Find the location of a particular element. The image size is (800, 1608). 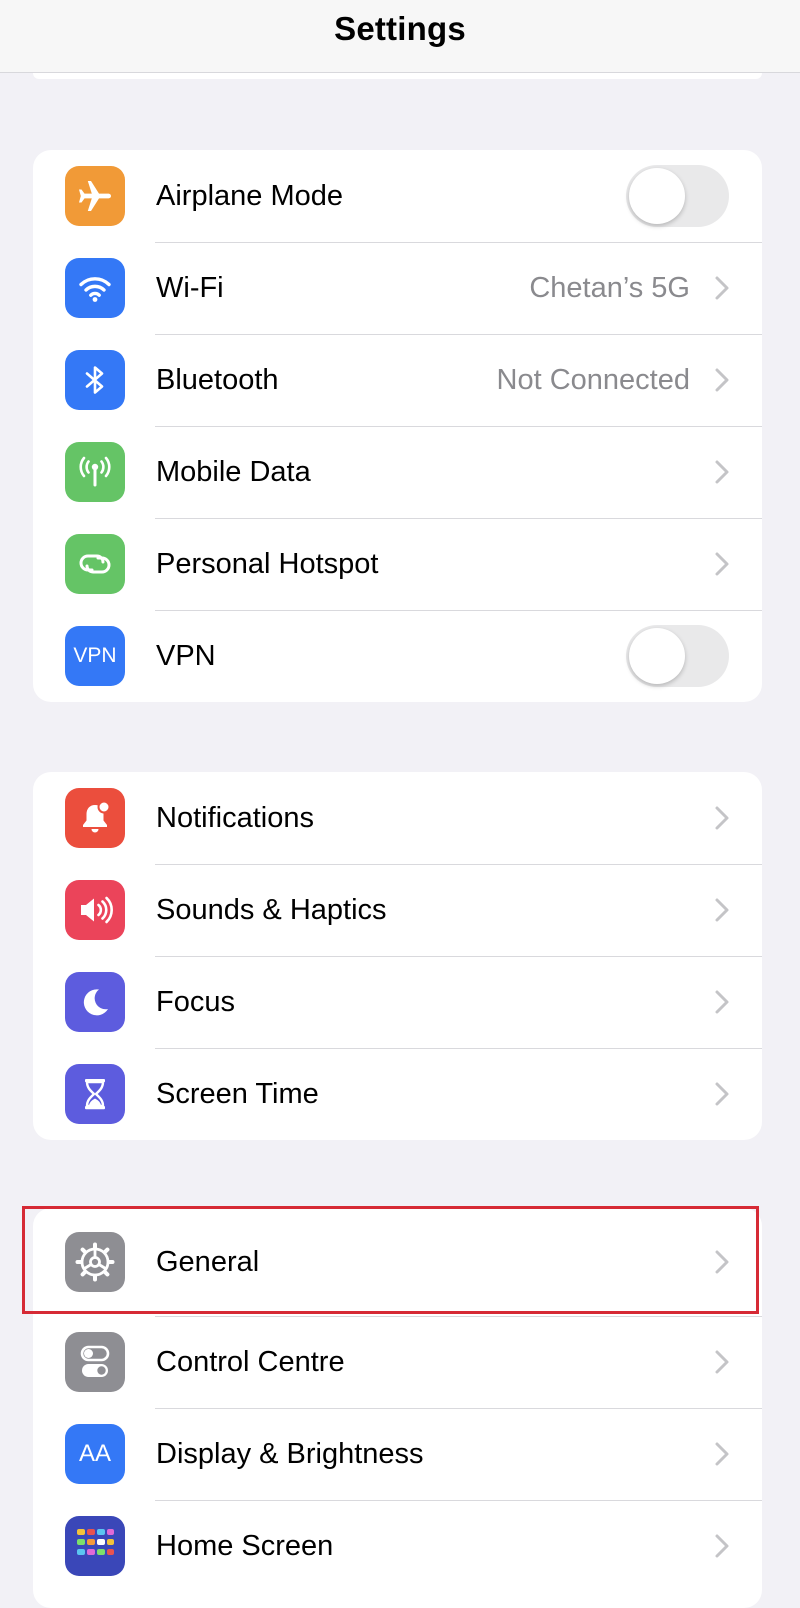

antenna-icon is located at coordinates (95, 472).